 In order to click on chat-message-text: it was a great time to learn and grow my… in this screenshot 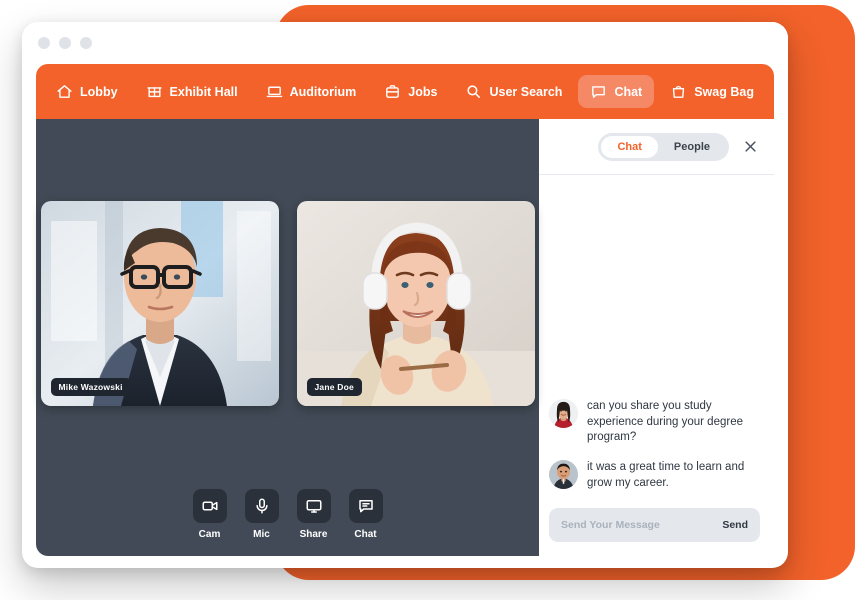, I will do `click(666, 475)`.